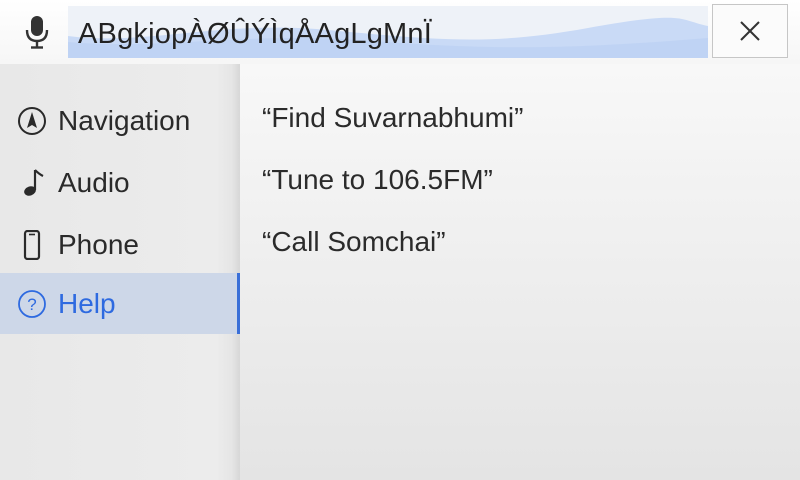  I want to click on sidebar-item-label: Navigation, so click(124, 120).